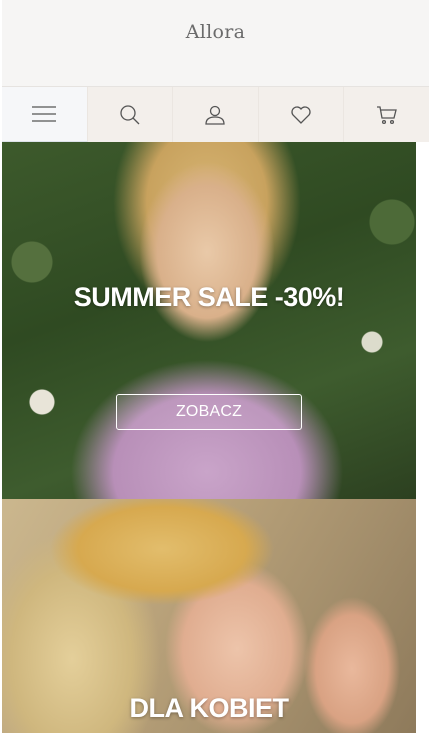 This screenshot has height=733, width=429. I want to click on menu-button, so click(45, 114).